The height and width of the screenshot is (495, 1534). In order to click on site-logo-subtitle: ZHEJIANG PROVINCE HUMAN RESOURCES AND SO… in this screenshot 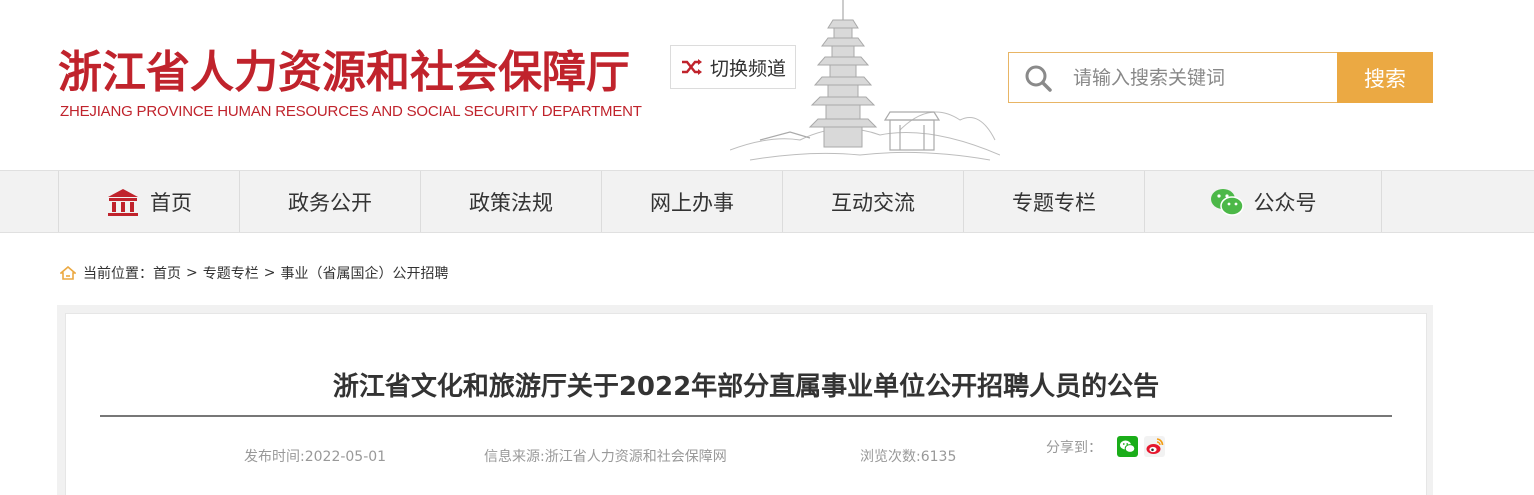, I will do `click(351, 111)`.